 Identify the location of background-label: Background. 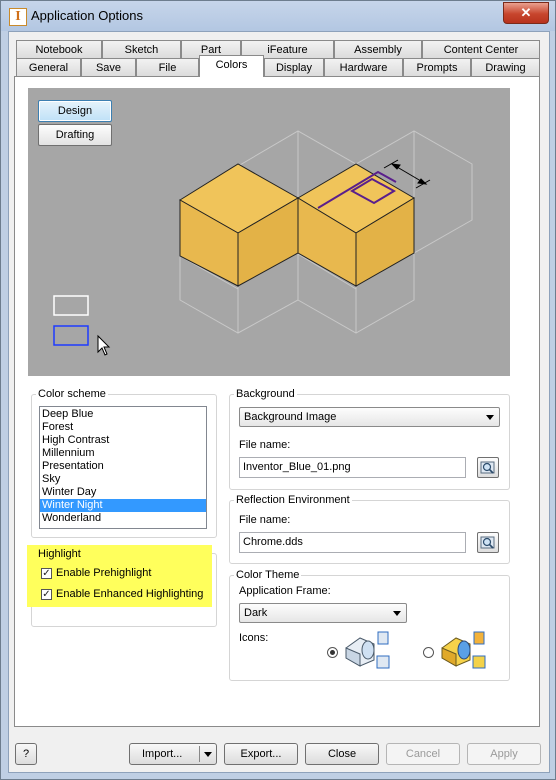
(265, 394).